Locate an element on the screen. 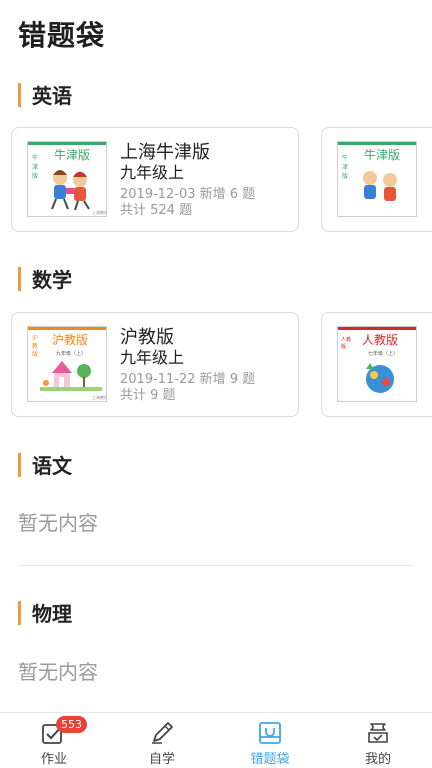  book-title: 上海牛津版 is located at coordinates (165, 152).